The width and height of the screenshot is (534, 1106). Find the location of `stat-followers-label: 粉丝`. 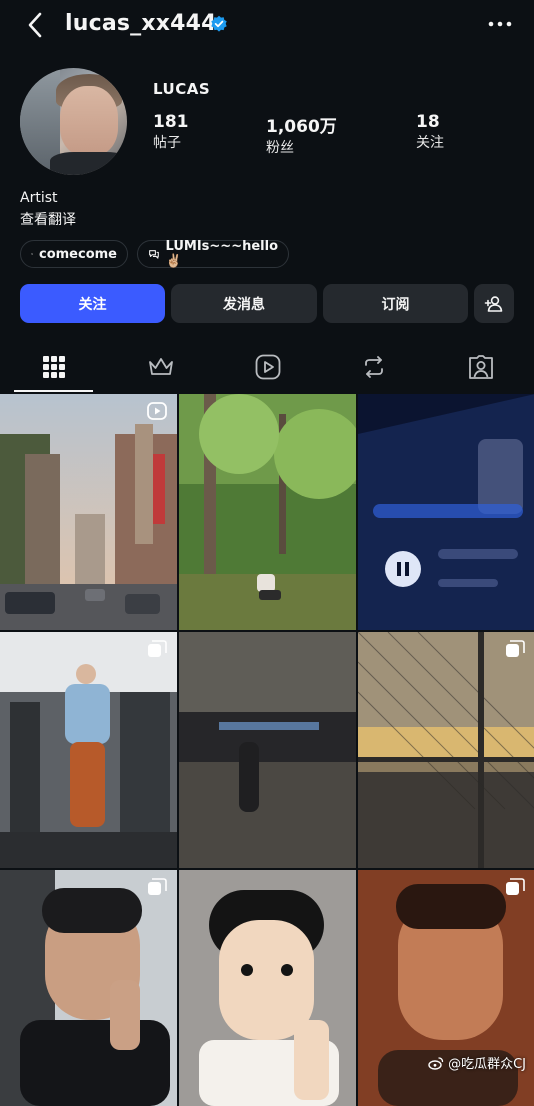

stat-followers-label: 粉丝 is located at coordinates (280, 148).